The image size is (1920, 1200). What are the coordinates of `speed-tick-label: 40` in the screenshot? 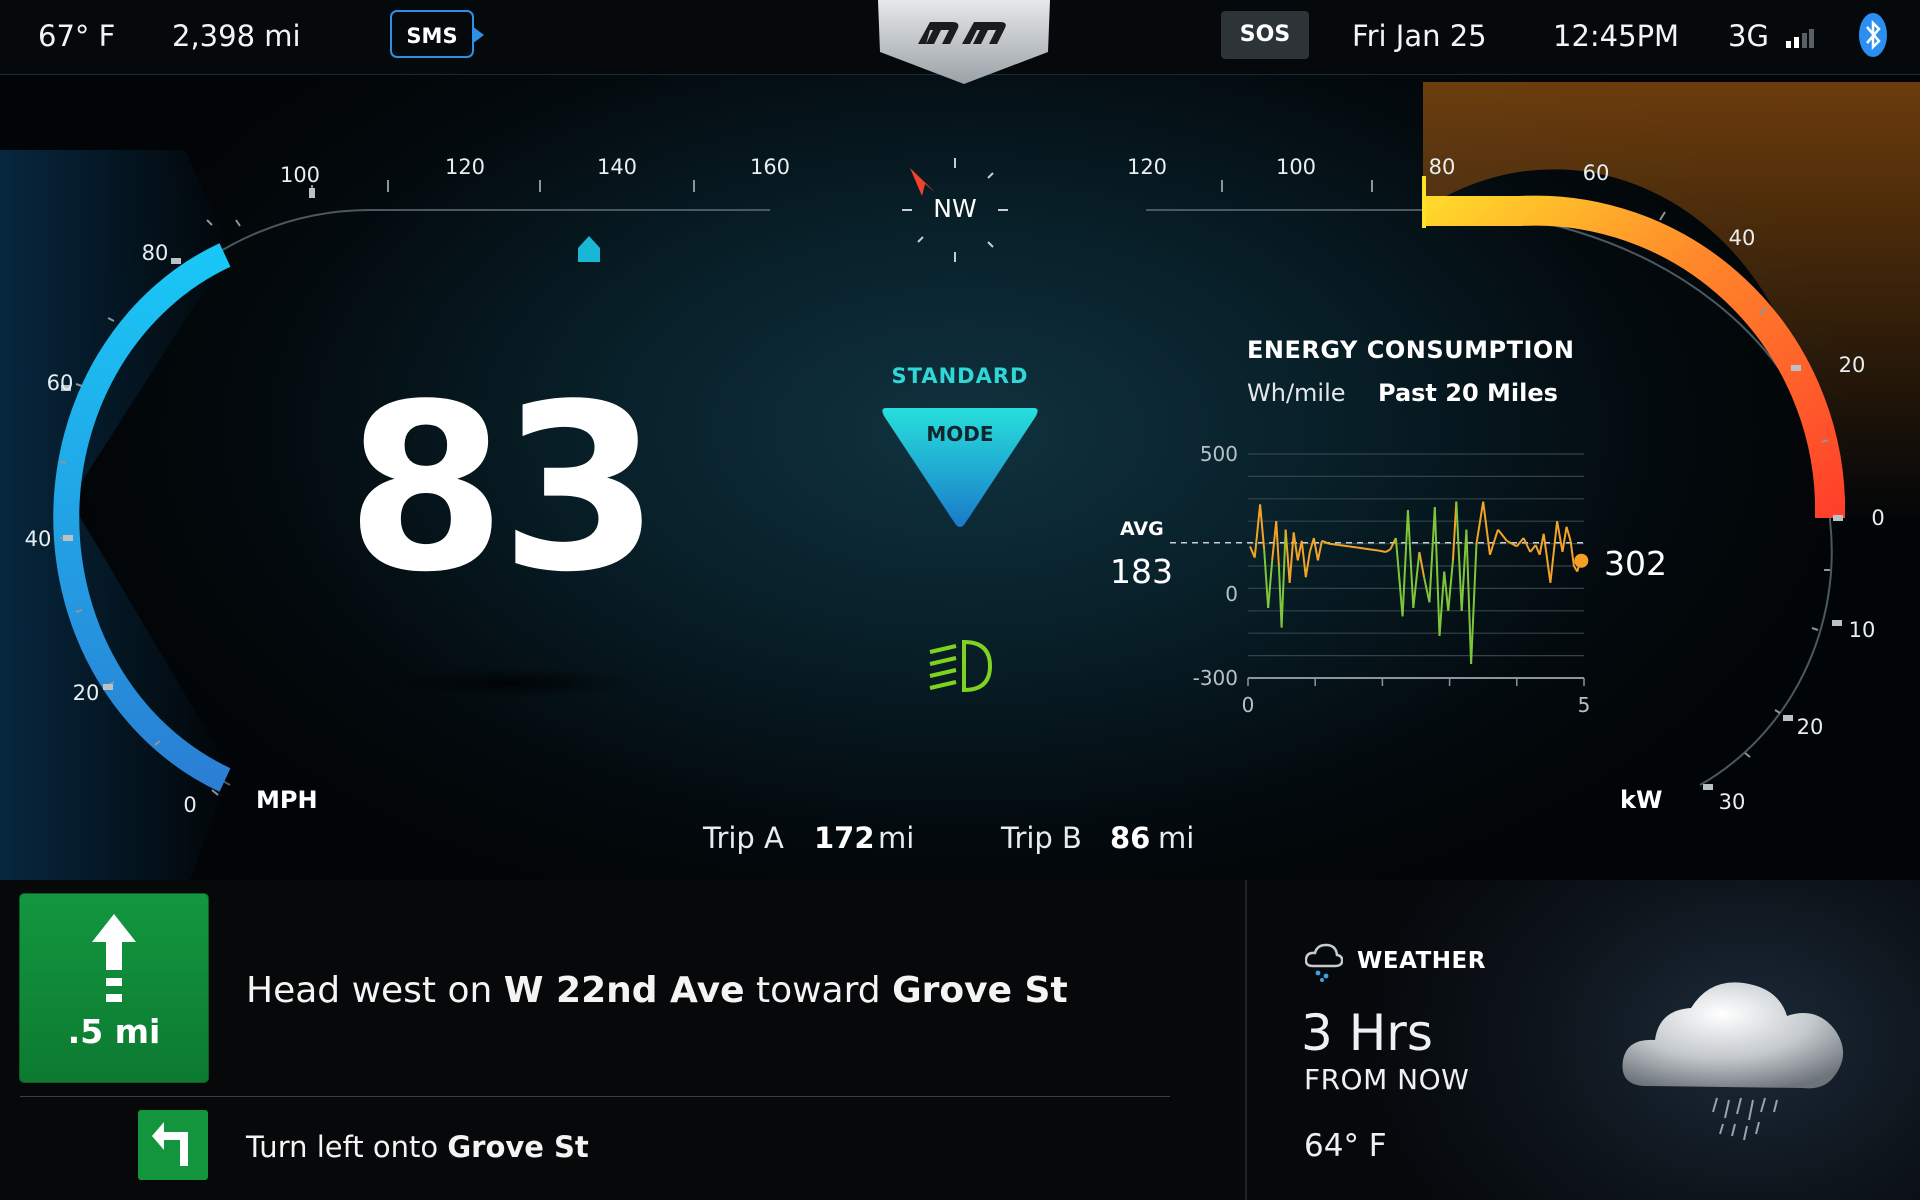 It's located at (38, 539).